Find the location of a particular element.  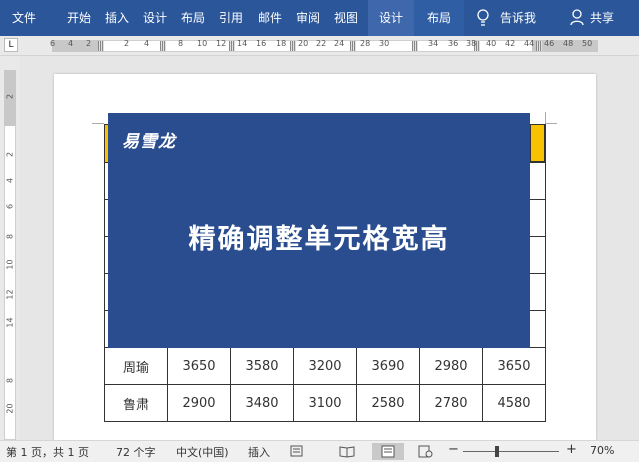

vruler-tick: 12 is located at coordinates (10, 294).